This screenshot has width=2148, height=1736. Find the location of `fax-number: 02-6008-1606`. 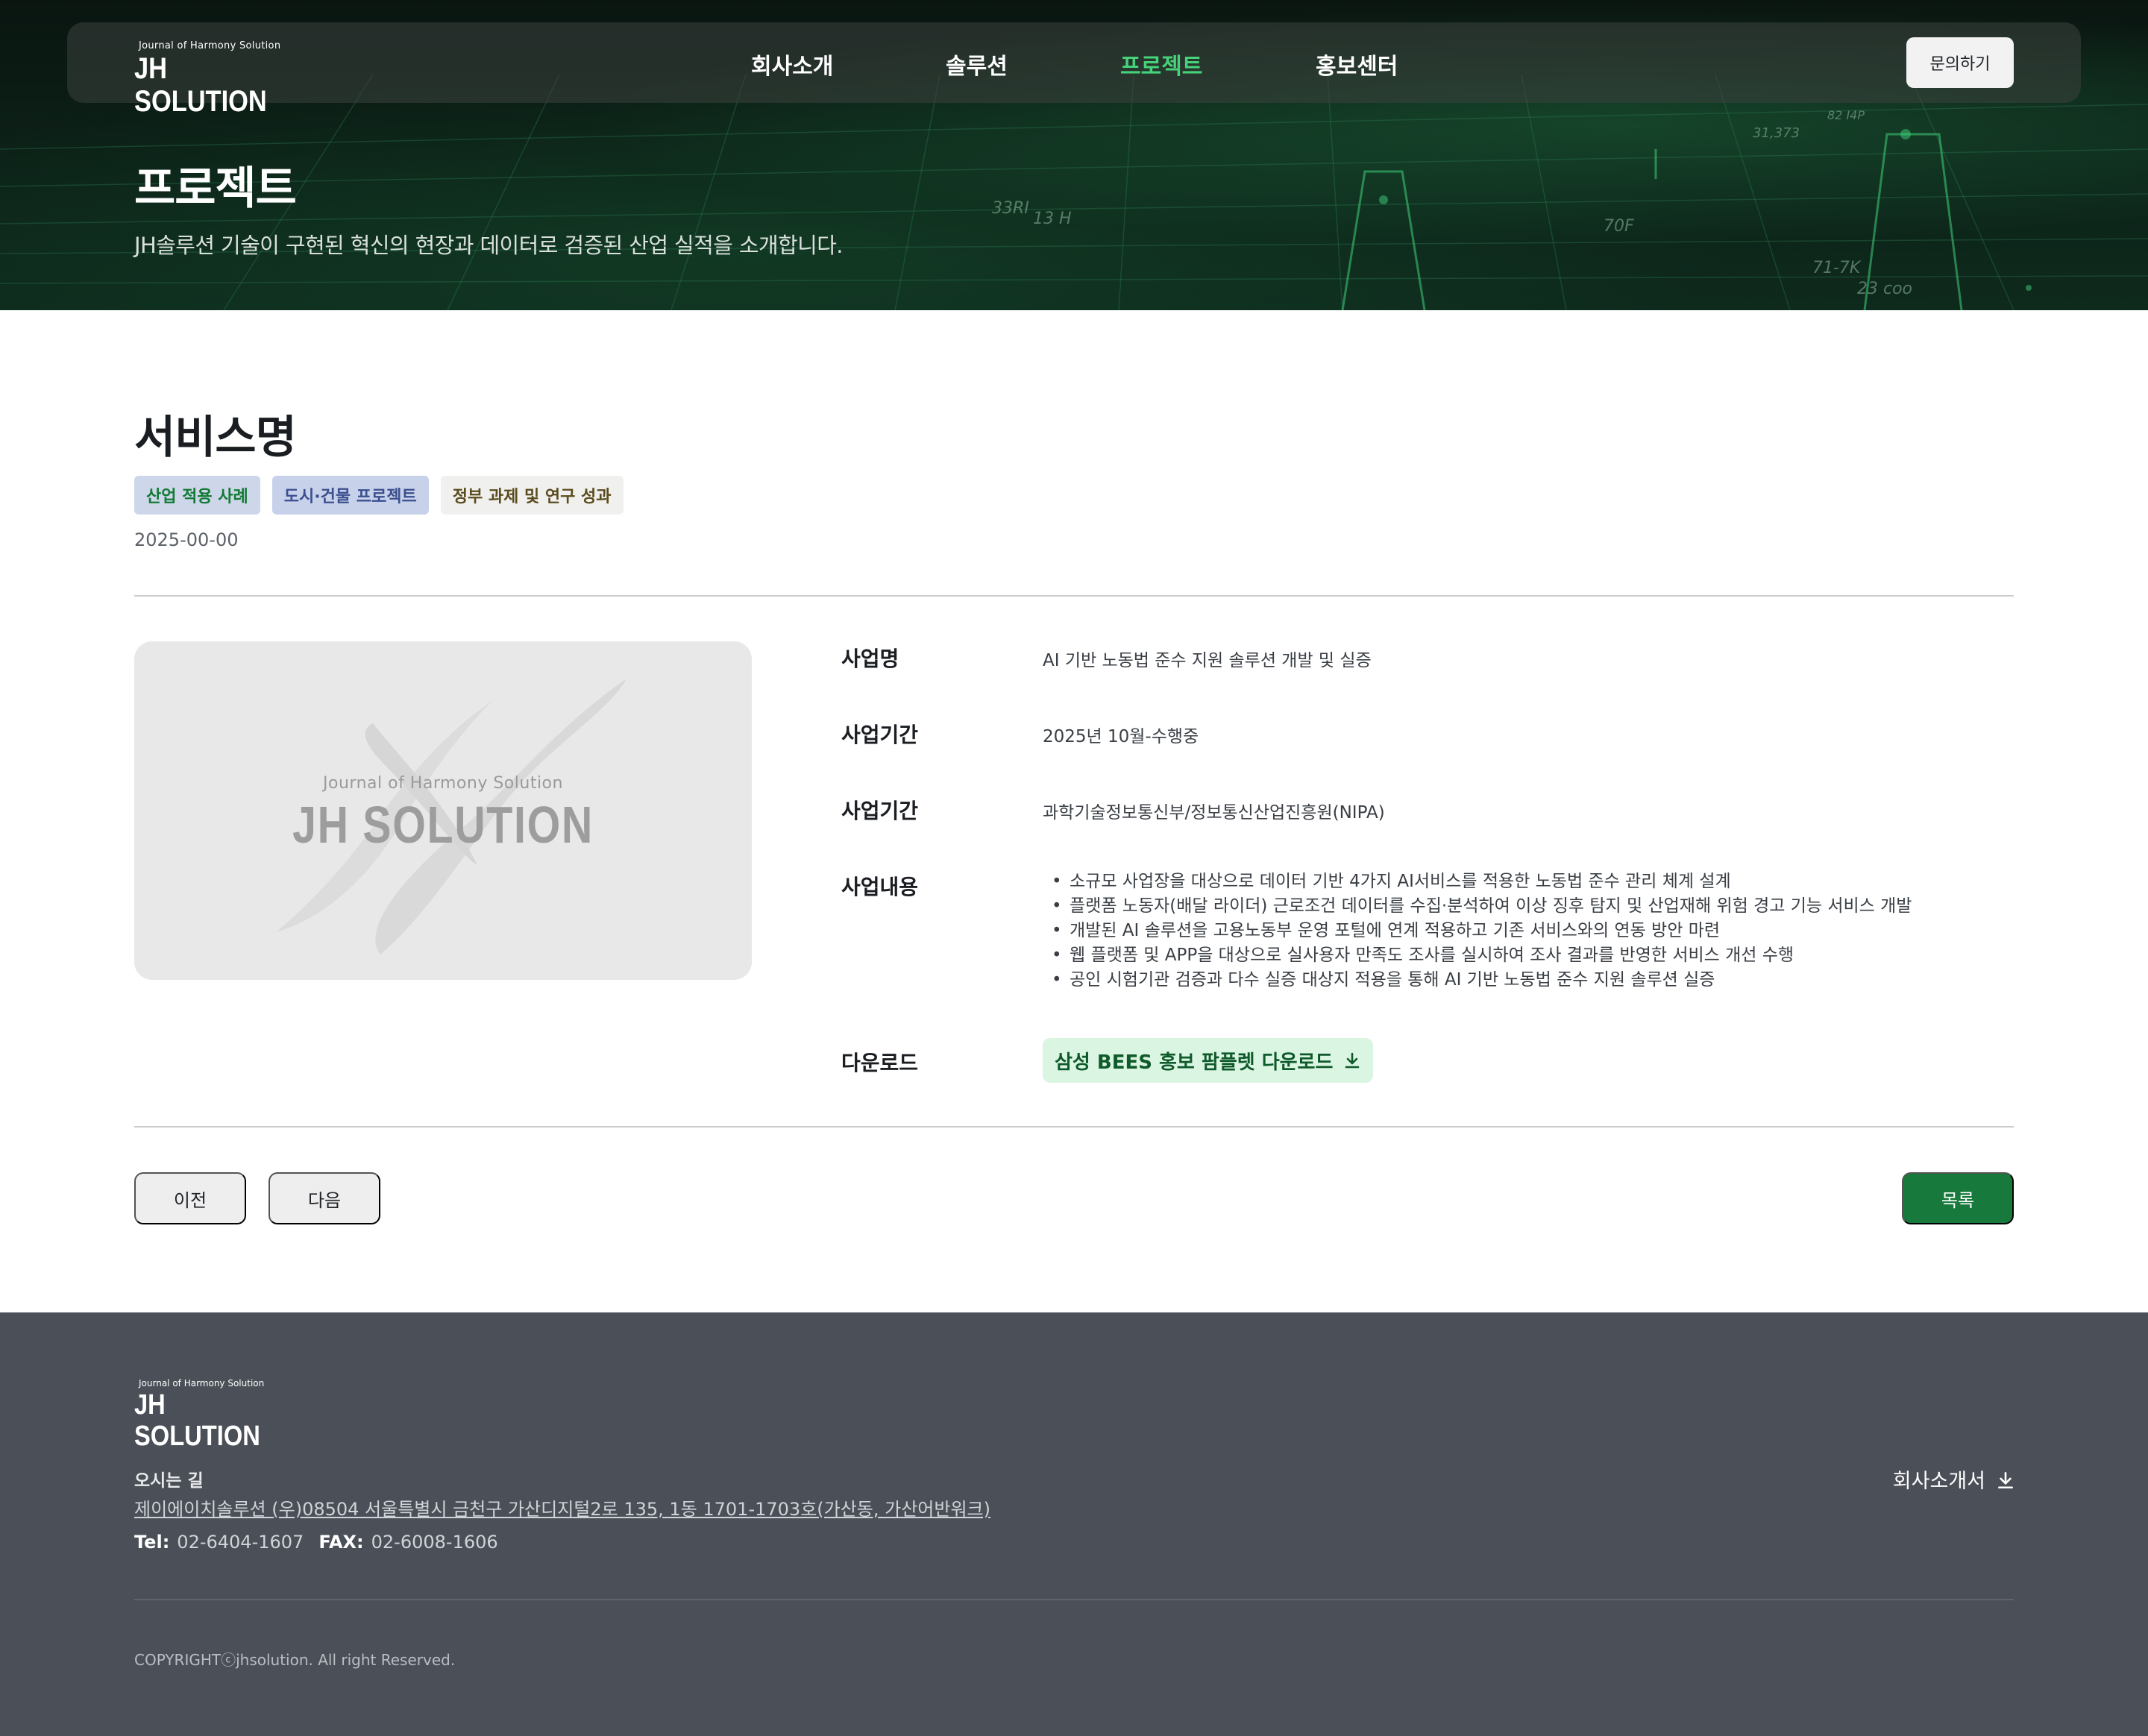

fax-number: 02-6008-1606 is located at coordinates (434, 1543).